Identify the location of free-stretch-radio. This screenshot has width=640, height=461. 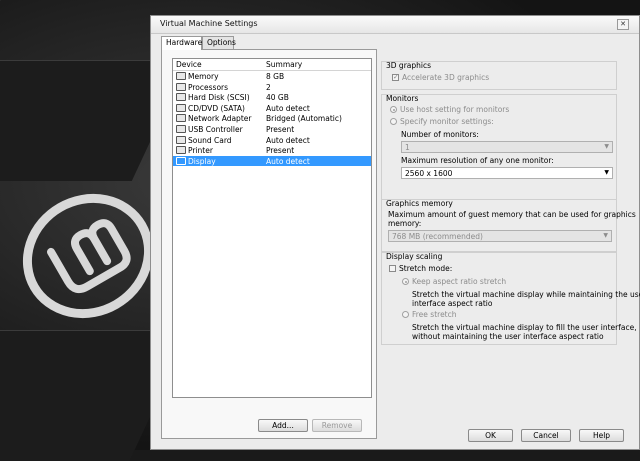
(405, 314).